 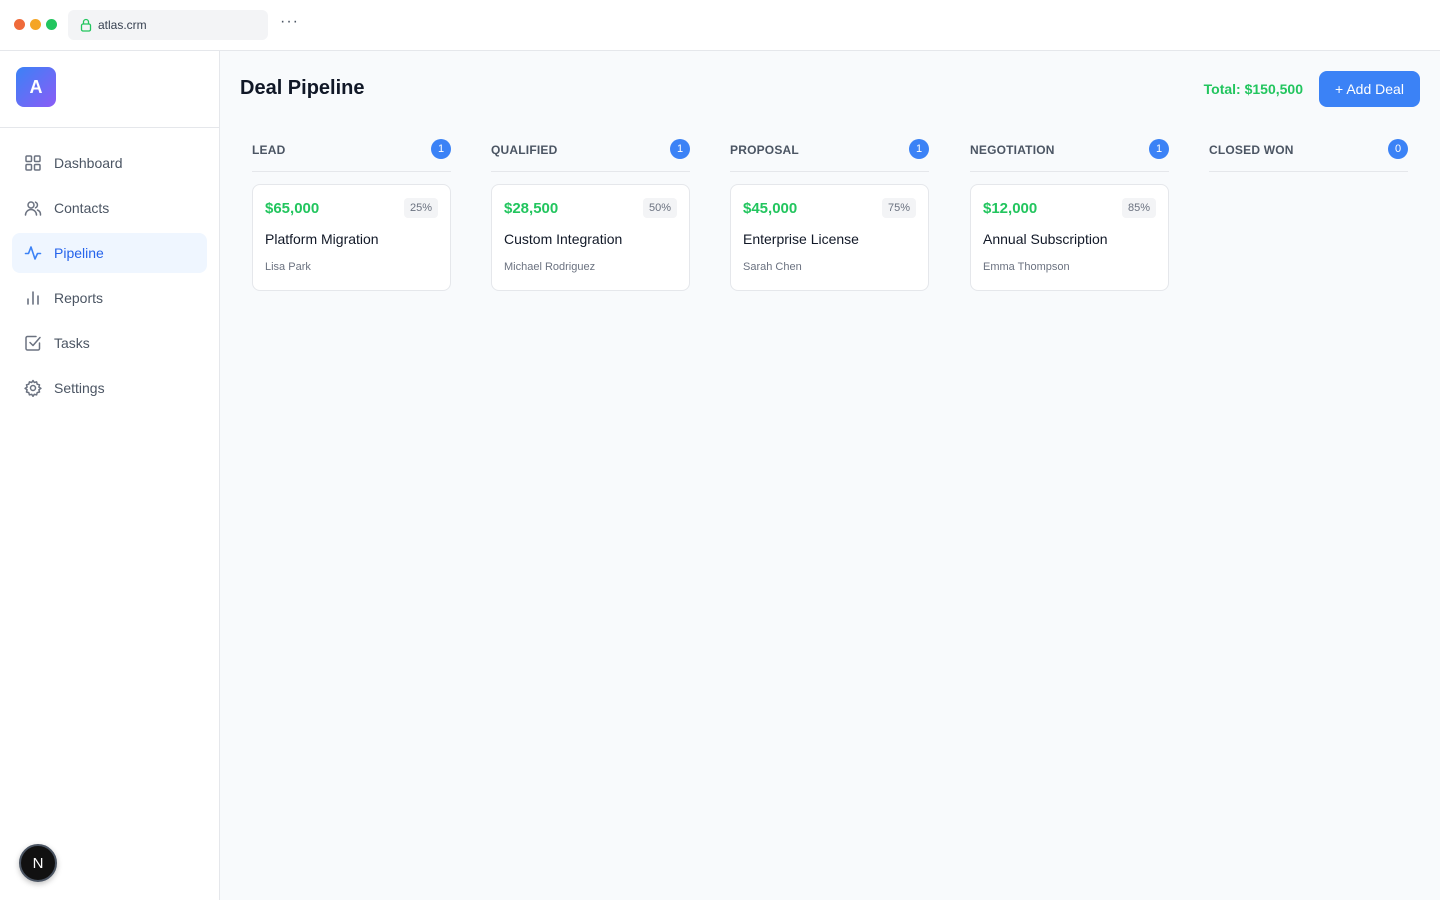 I want to click on brand-logo: A, so click(x=36, y=87).